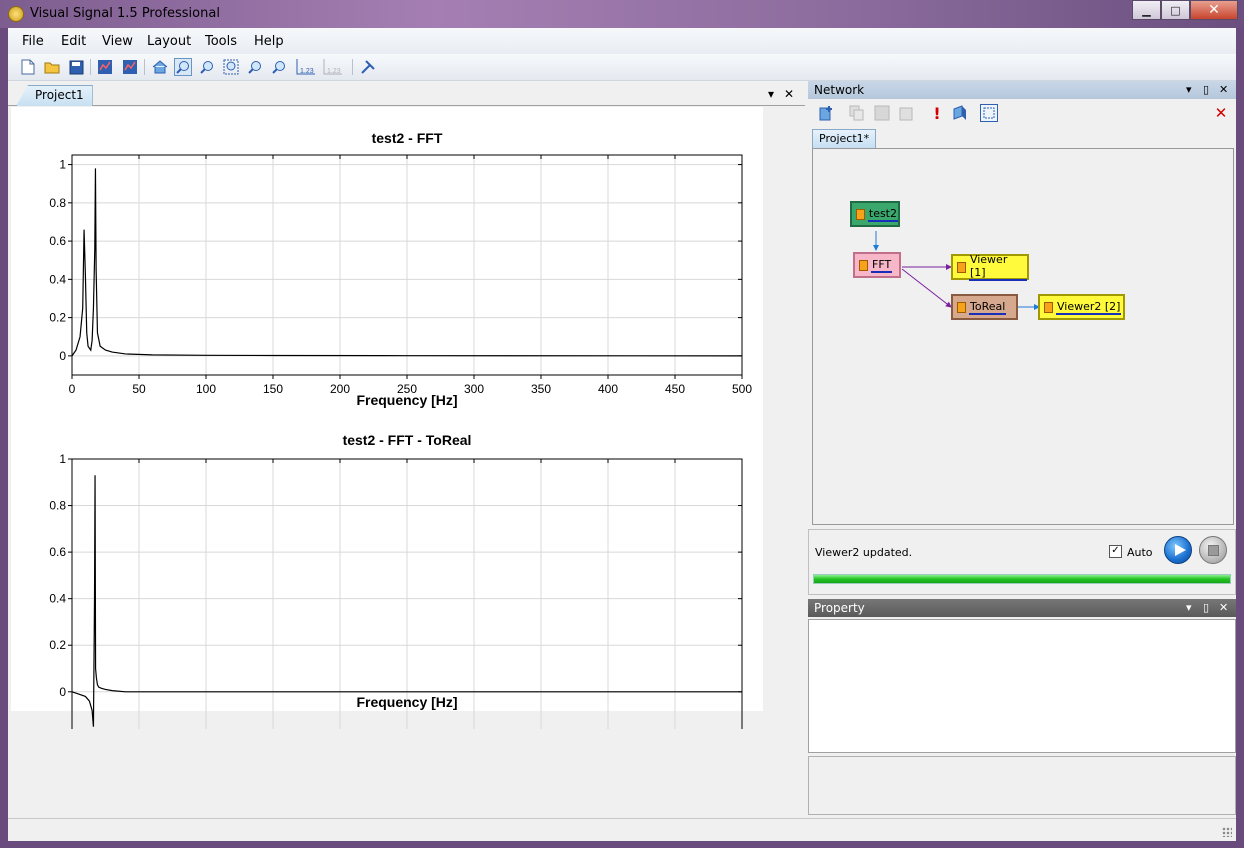  I want to click on run-node-icon, so click(960, 113).